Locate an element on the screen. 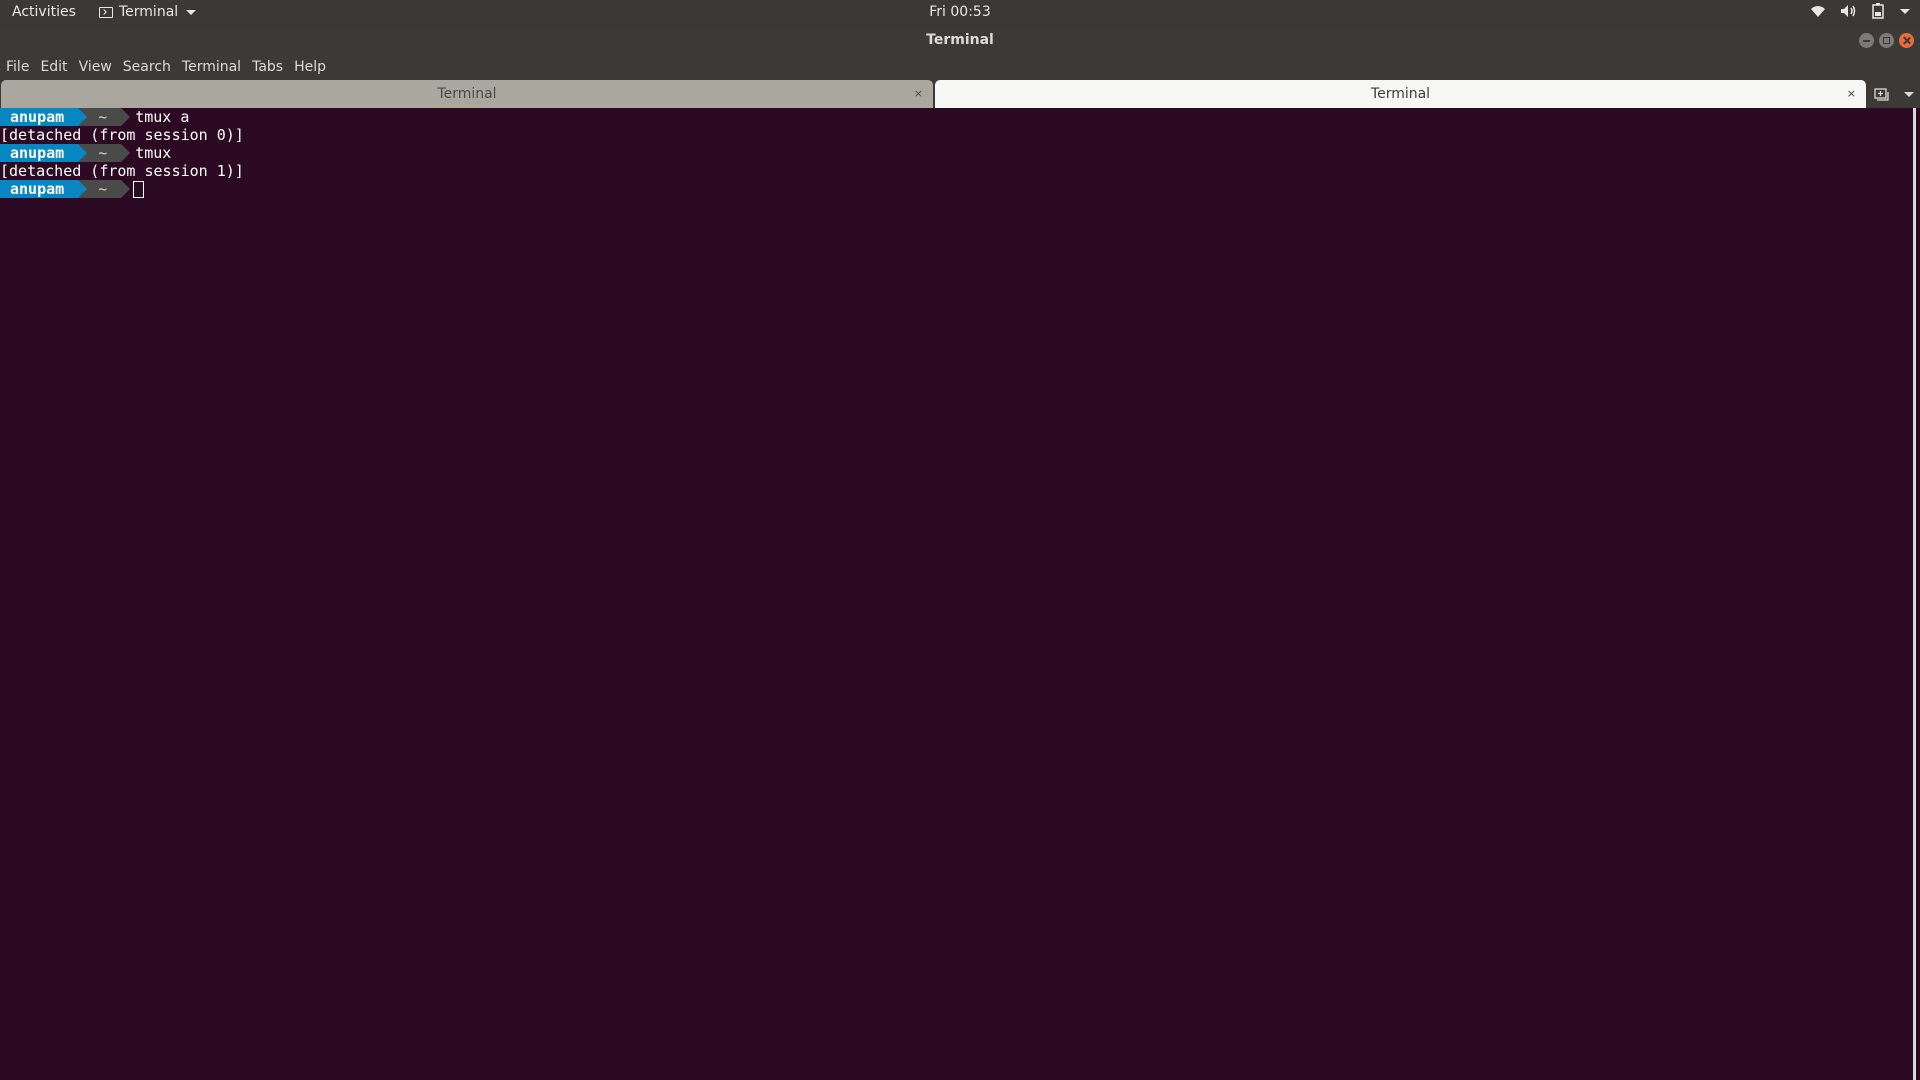 The image size is (1920, 1080). window-titlebar: Terminal is located at coordinates (960, 40).